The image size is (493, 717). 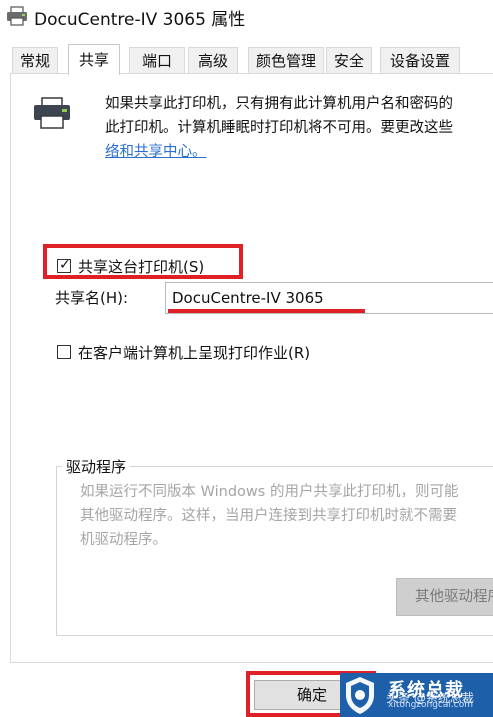 I want to click on shared-printer-icon, so click(x=52, y=113).